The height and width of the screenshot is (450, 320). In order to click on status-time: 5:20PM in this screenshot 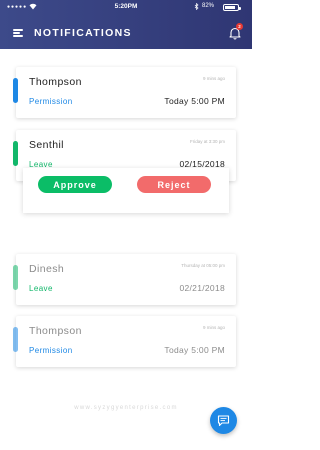, I will do `click(126, 6)`.